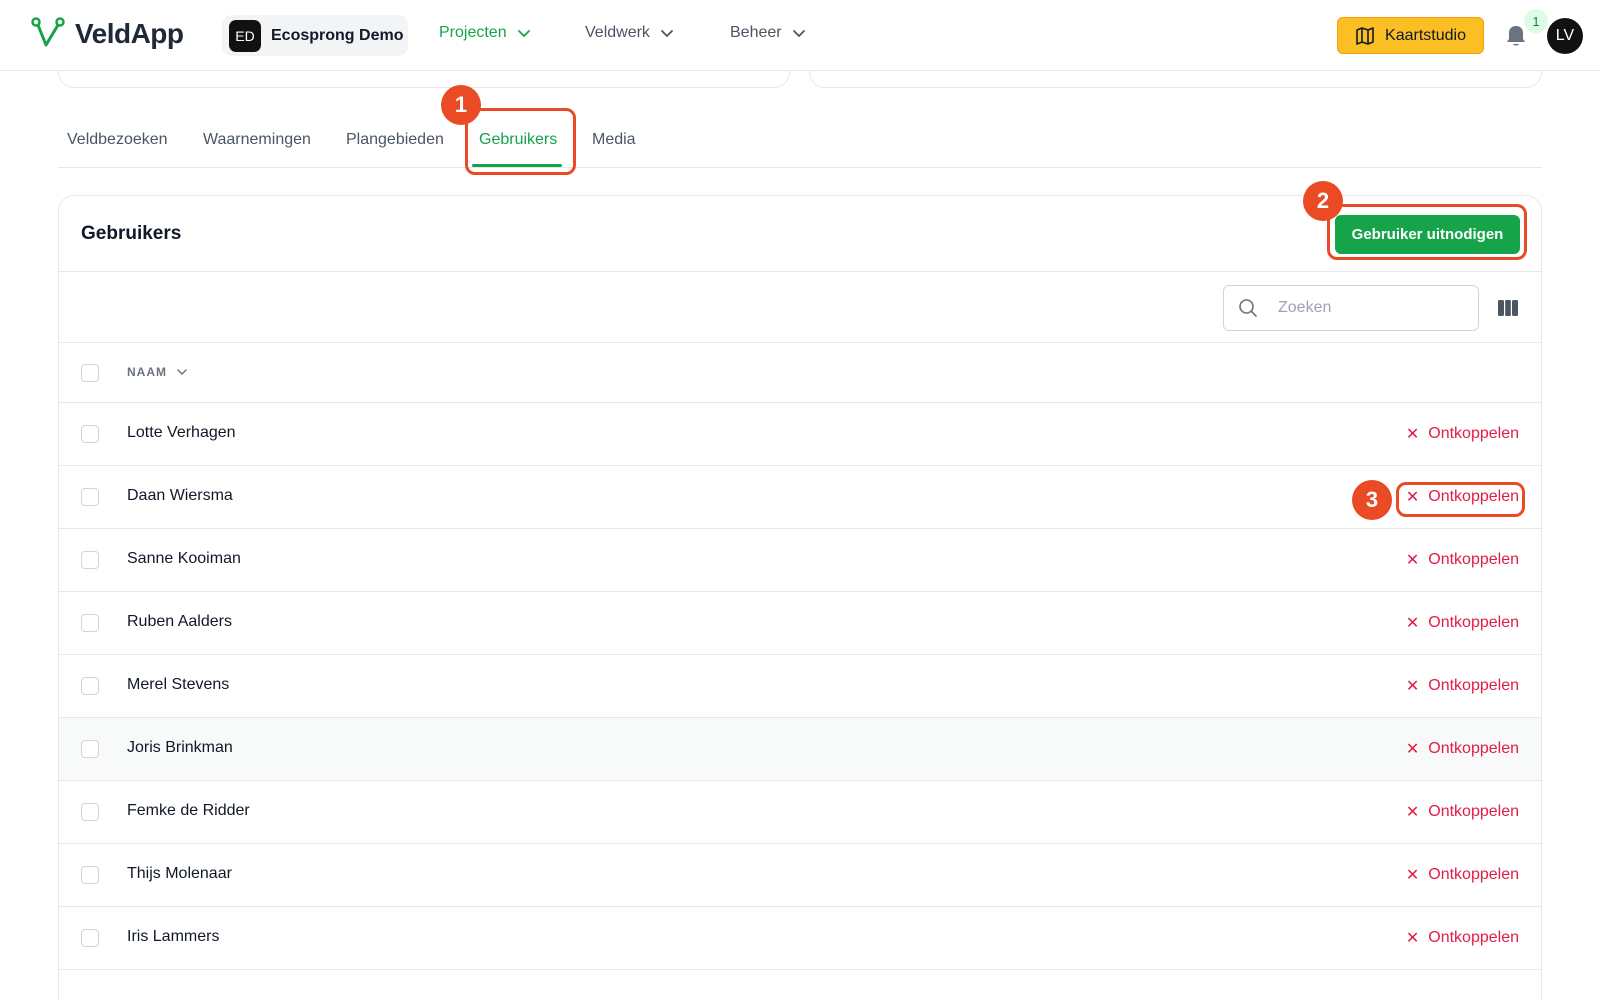 Image resolution: width=1600 pixels, height=1000 pixels. Describe the element at coordinates (1425, 35) in the screenshot. I see `kaartstudio-label: Kaartstudio` at that location.